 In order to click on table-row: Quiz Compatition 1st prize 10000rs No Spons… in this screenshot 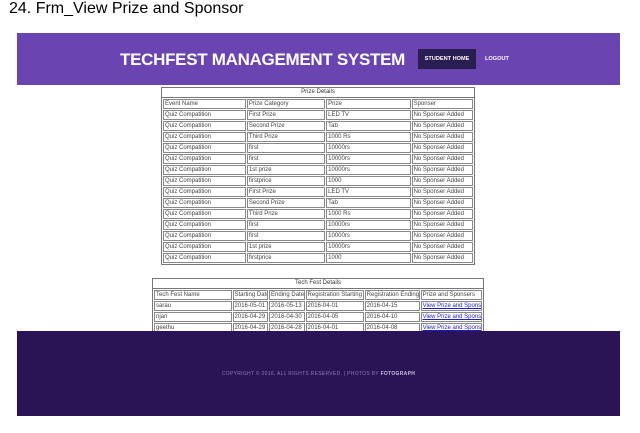, I will do `click(318, 170)`.